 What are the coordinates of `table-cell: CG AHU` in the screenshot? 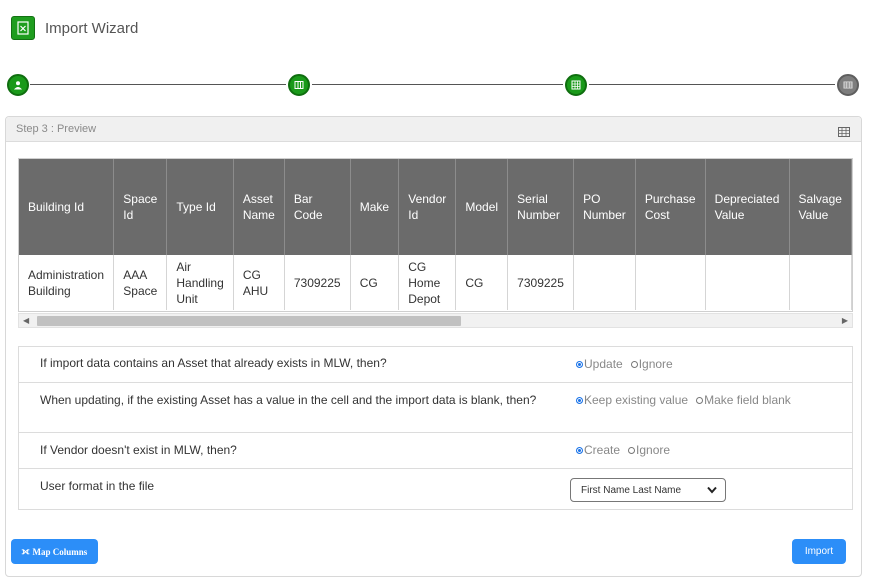 It's located at (259, 282).